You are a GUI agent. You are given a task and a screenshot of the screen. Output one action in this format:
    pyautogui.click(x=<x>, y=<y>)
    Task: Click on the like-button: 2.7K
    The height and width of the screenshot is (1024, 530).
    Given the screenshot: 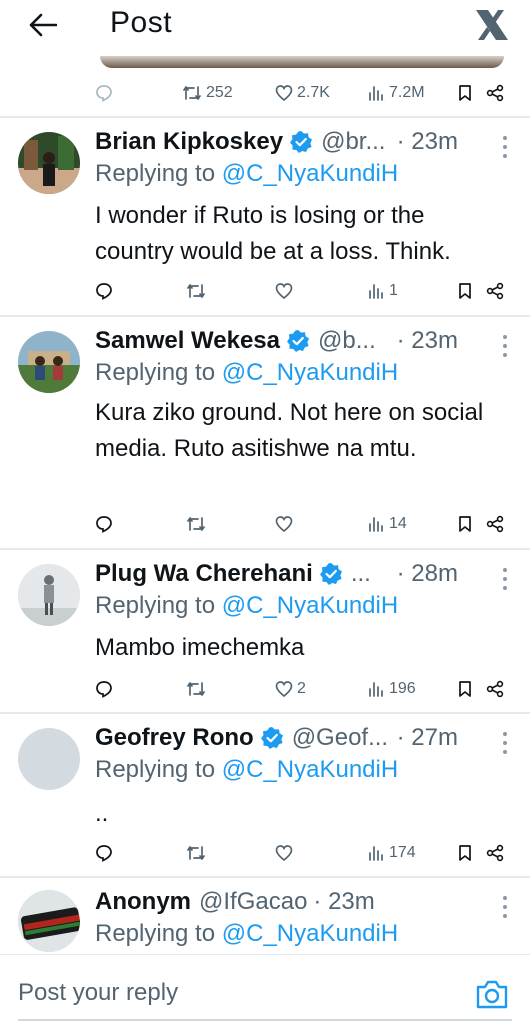 What is the action you would take?
    pyautogui.click(x=302, y=93)
    